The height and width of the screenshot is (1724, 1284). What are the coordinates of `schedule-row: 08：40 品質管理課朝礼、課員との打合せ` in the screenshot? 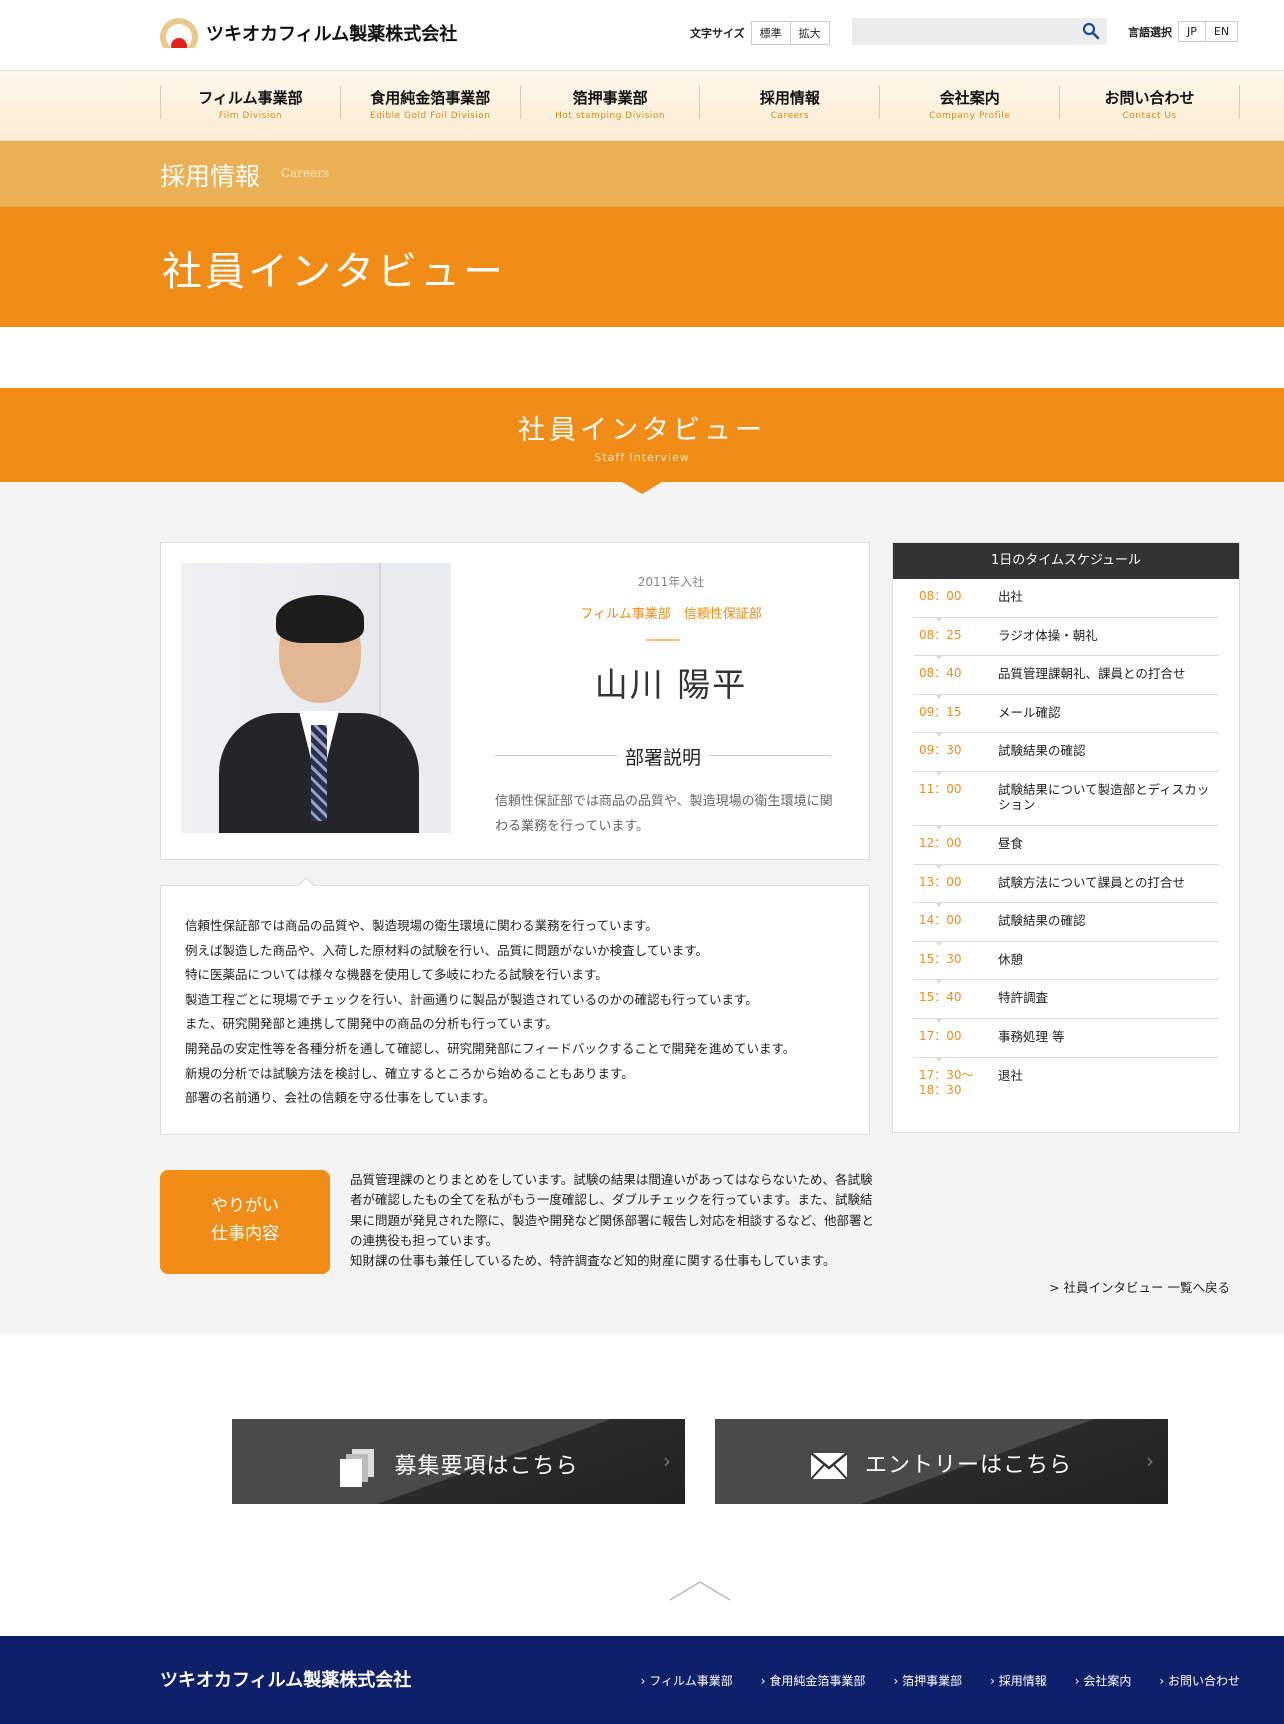 It's located at (1066, 677).